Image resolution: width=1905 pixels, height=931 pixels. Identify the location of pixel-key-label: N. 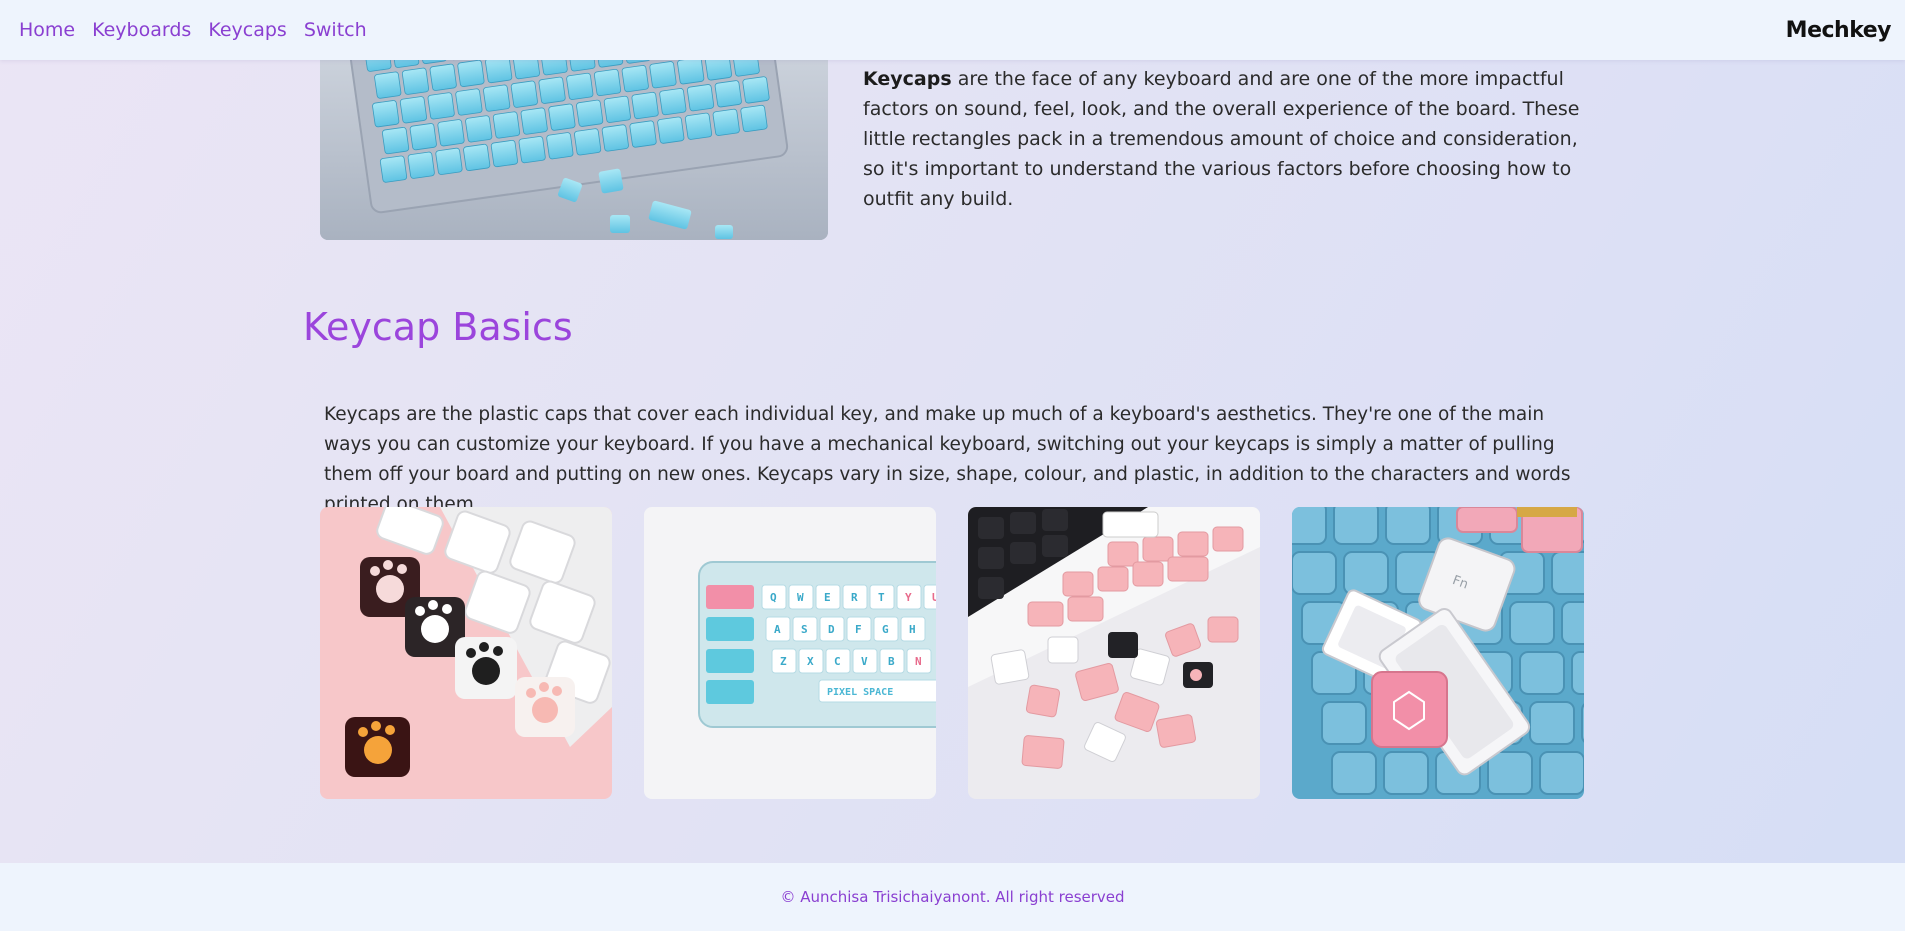
(918, 661).